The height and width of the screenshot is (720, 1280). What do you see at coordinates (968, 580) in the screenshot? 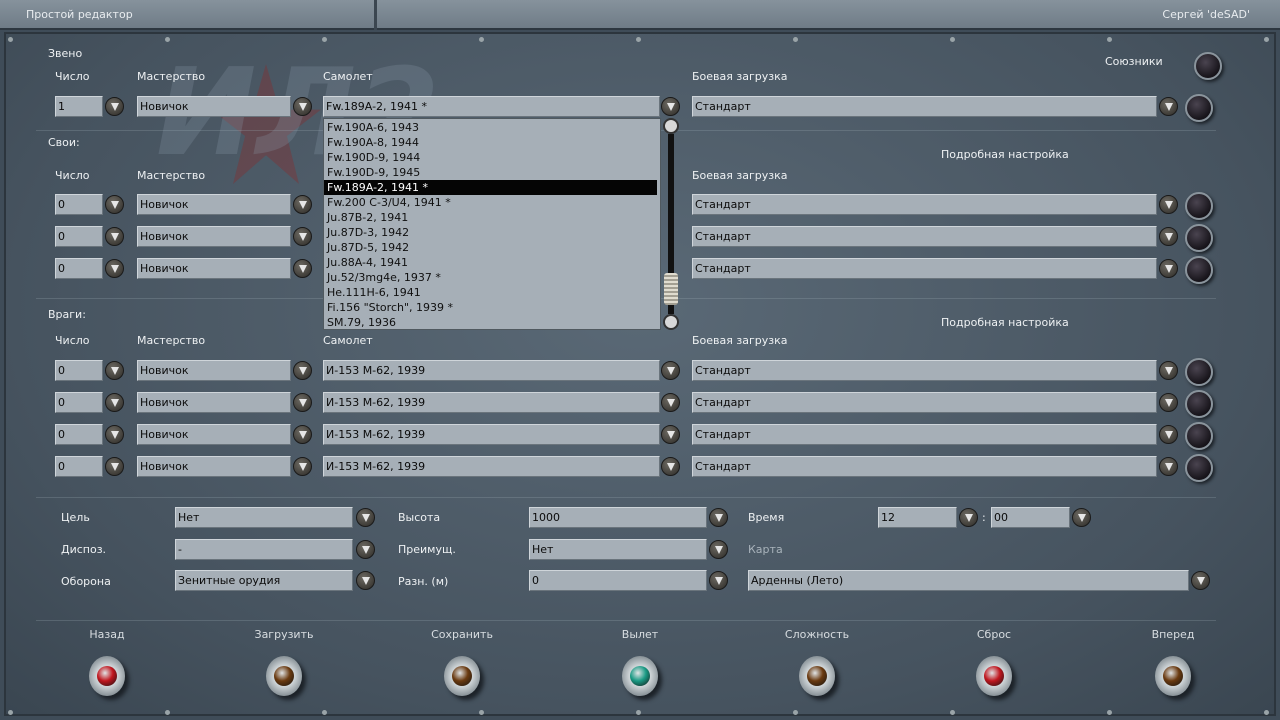
I see `map-field: Арденны (Лето)` at bounding box center [968, 580].